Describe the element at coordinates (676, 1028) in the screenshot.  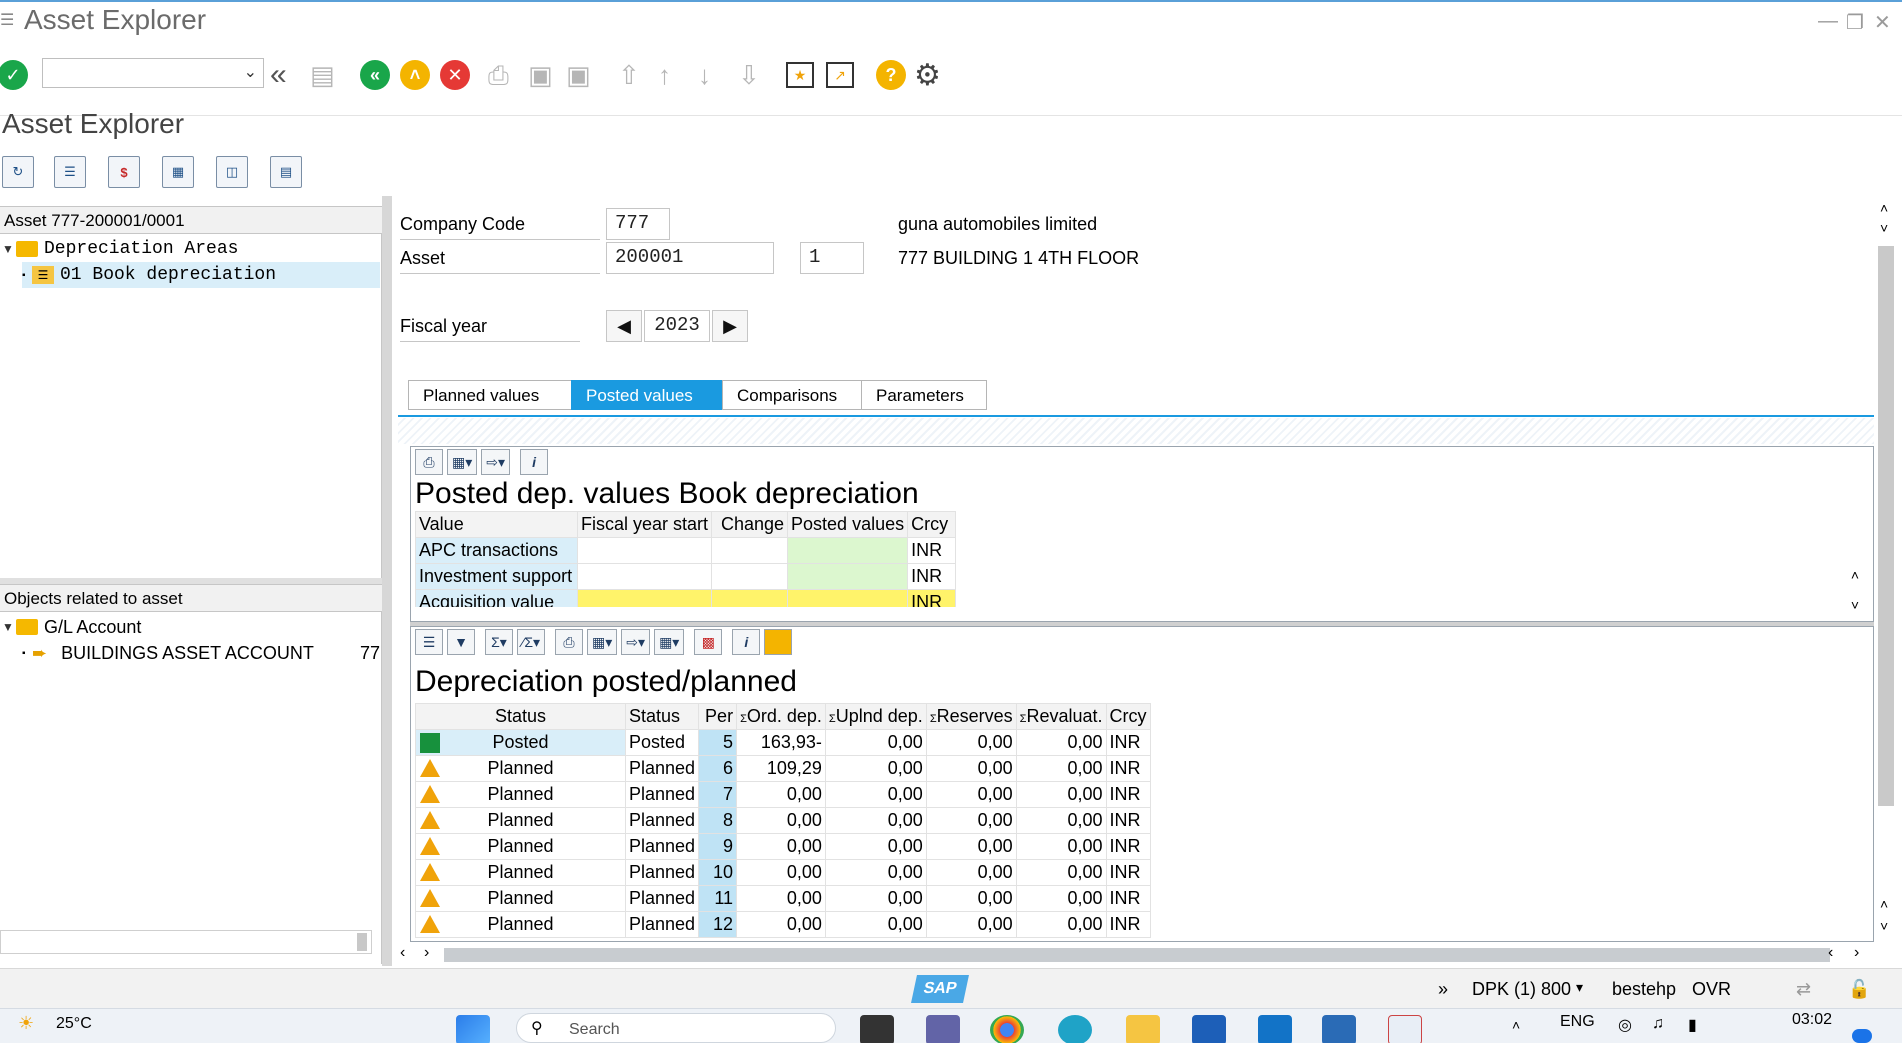
I see `taskbar-search: ⚲ Search` at that location.